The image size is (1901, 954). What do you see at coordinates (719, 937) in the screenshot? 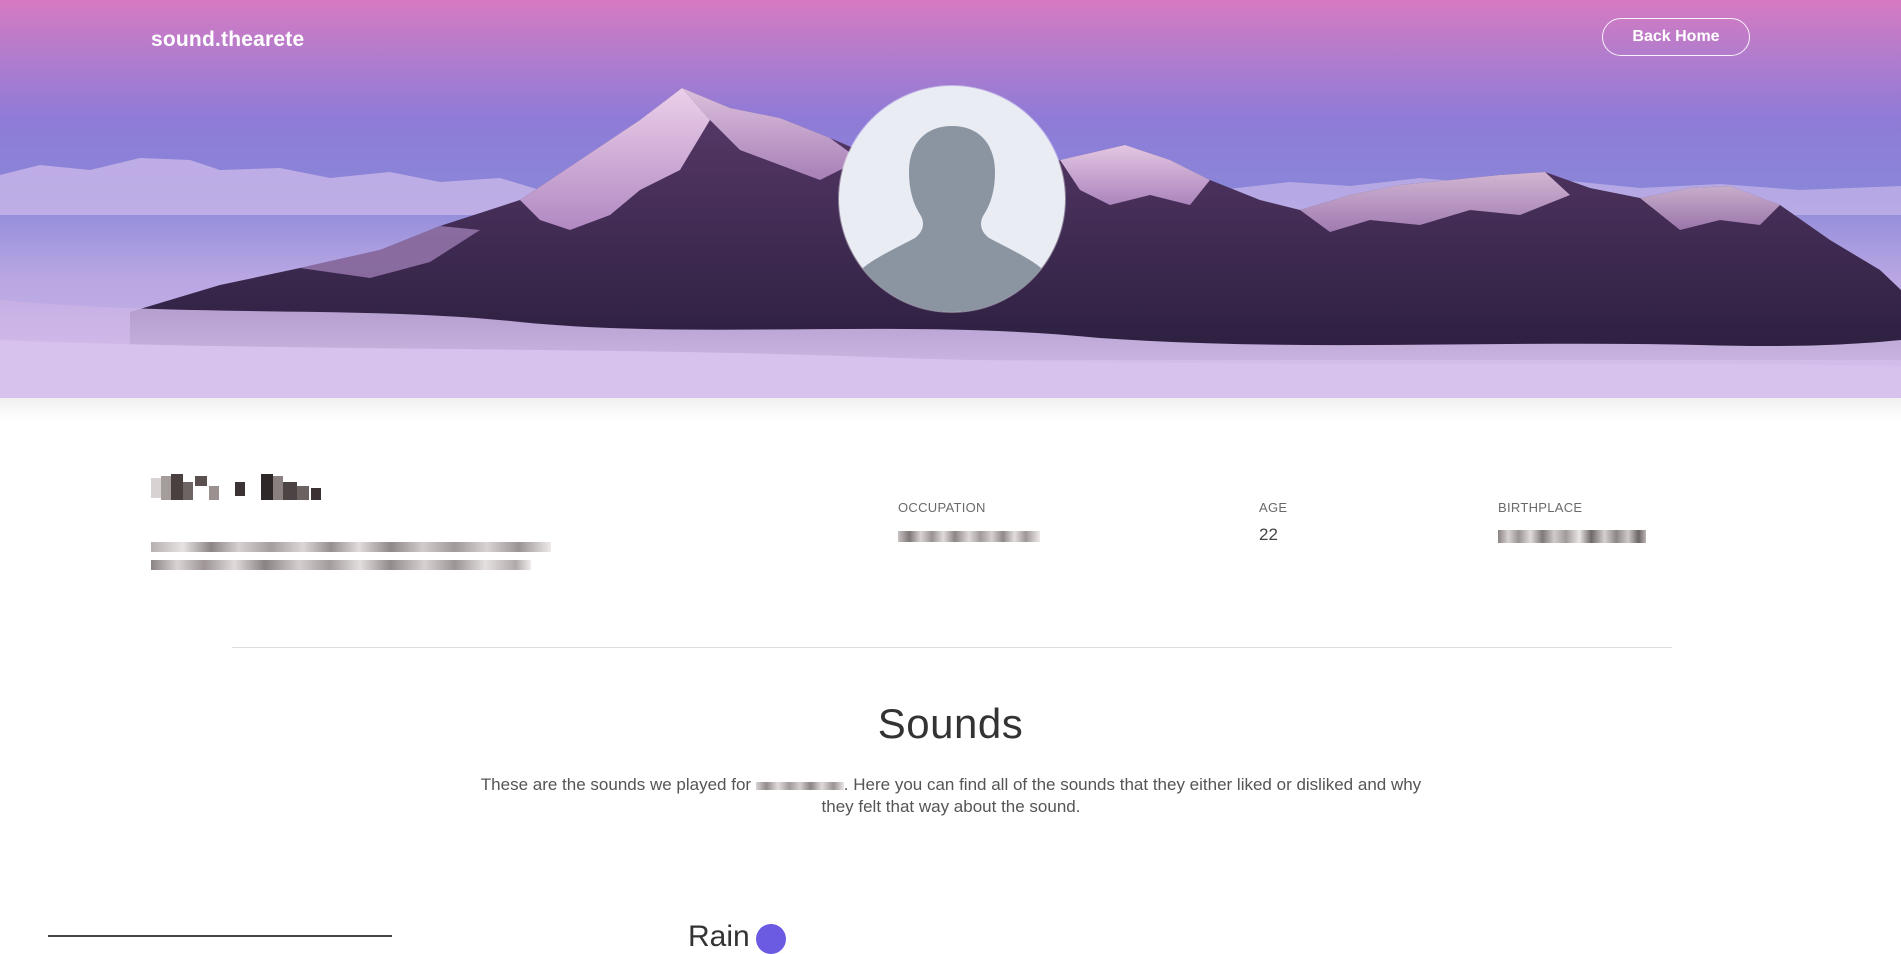
I see `sound-item-title: Rain` at bounding box center [719, 937].